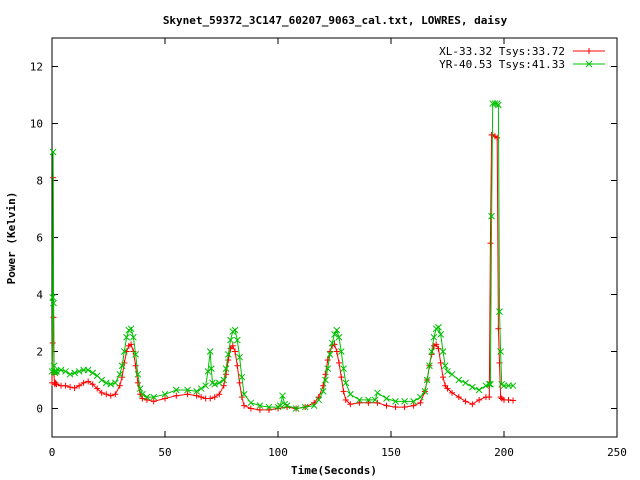 The height and width of the screenshot is (480, 640). What do you see at coordinates (36, 124) in the screenshot?
I see `y-tick-label: 10` at bounding box center [36, 124].